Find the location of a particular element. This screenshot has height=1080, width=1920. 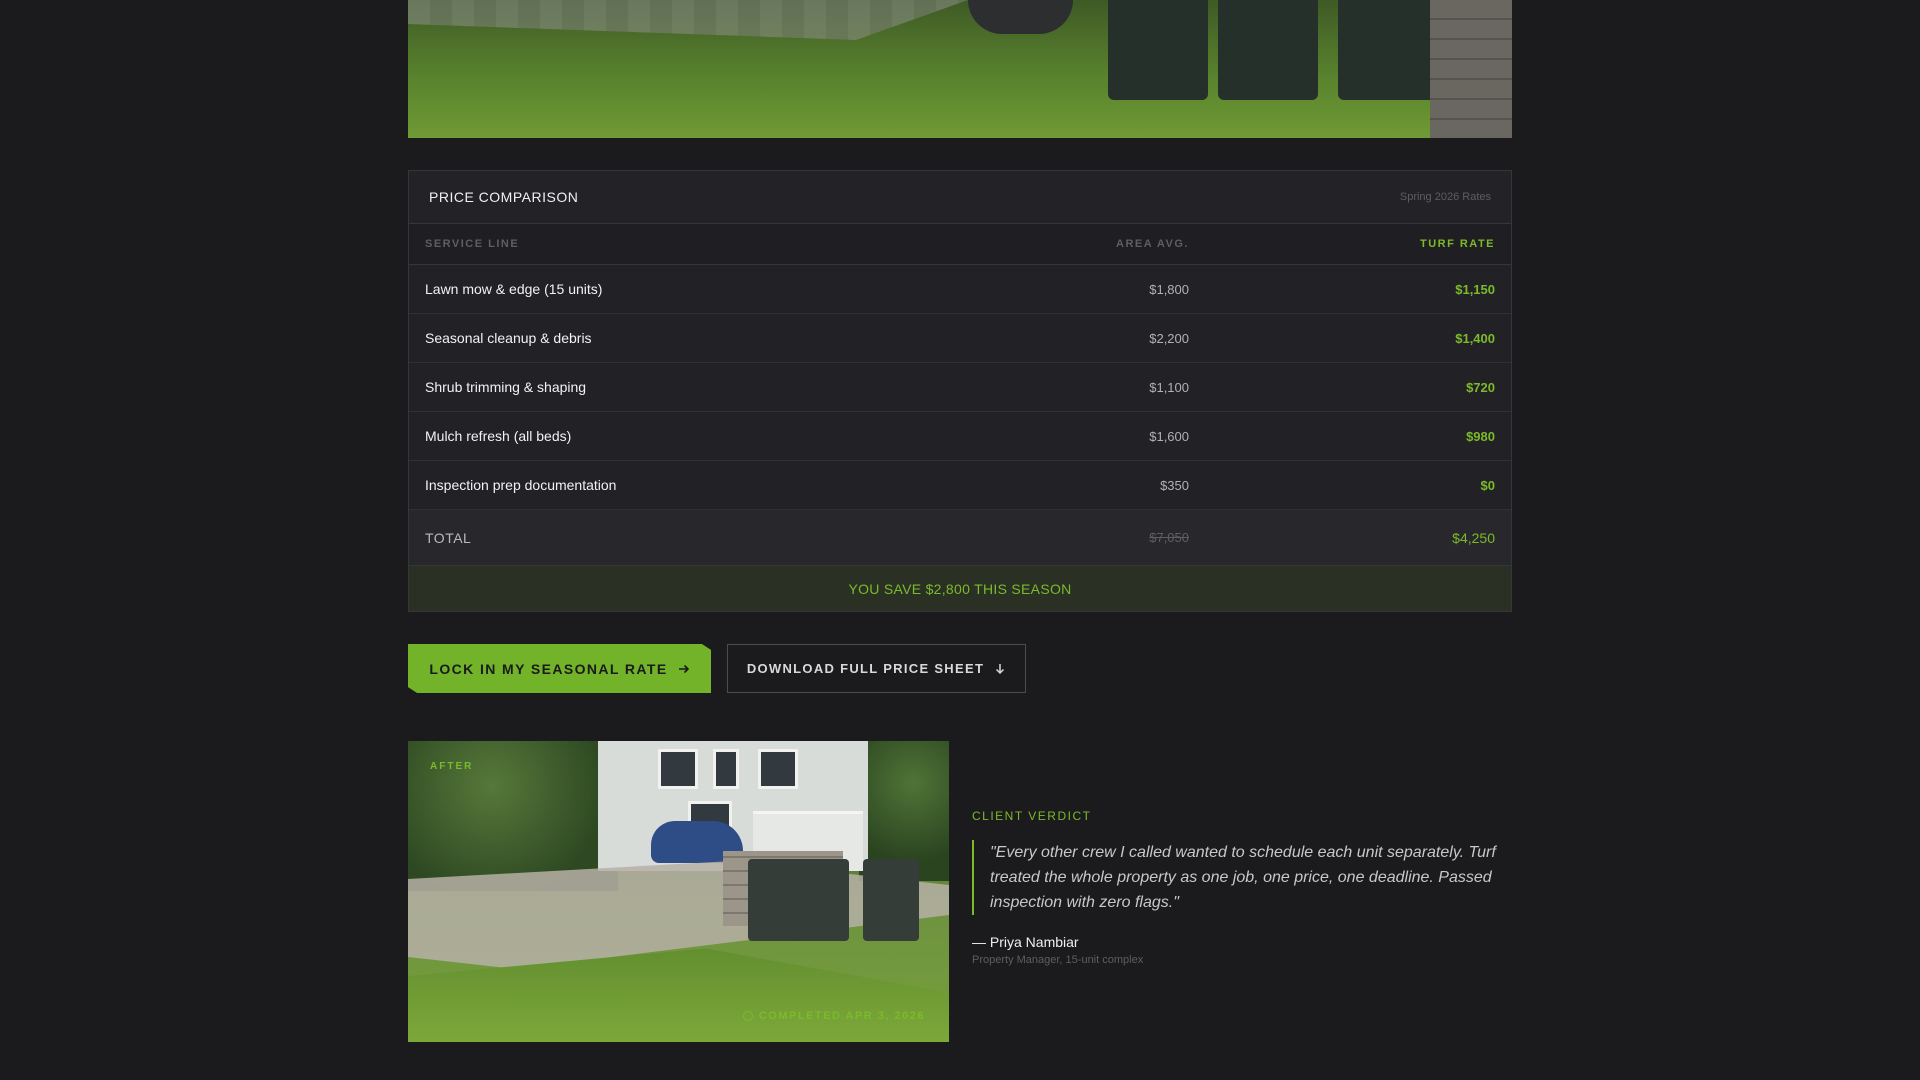

savings-banner: YOU SAVE $2,800 THIS SEASON is located at coordinates (960, 588).